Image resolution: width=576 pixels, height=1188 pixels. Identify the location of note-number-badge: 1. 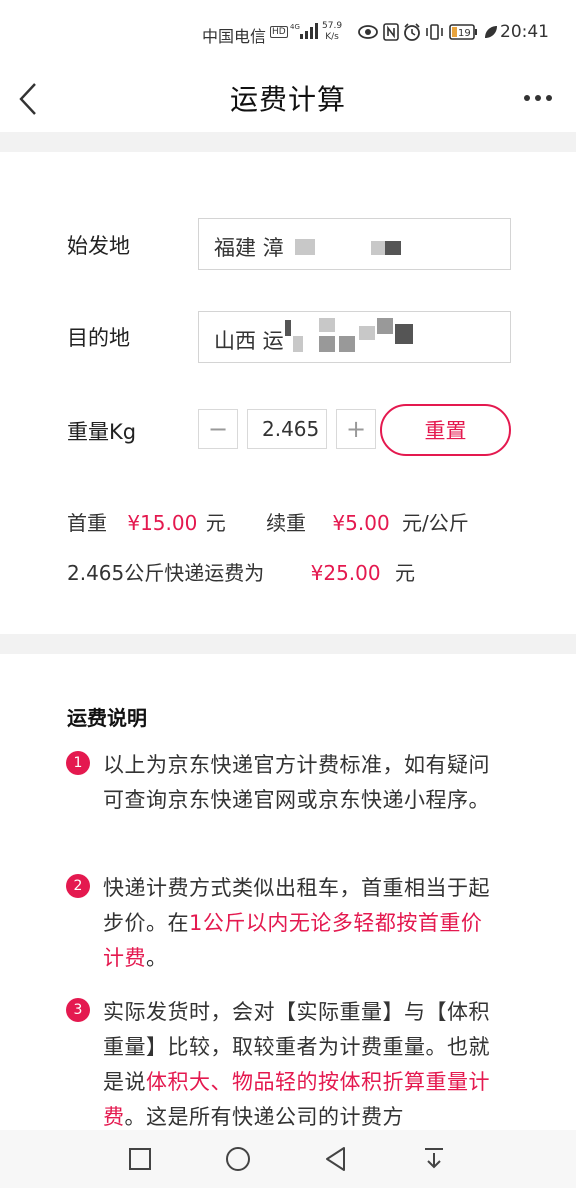
(78, 763).